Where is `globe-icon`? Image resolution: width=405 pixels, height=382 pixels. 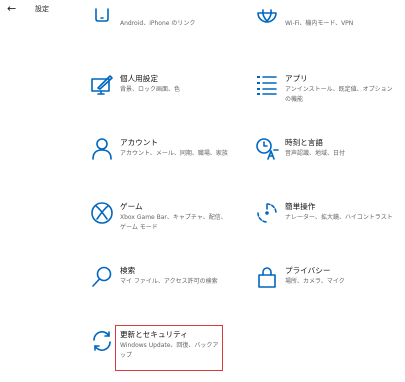
globe-icon is located at coordinates (267, 19).